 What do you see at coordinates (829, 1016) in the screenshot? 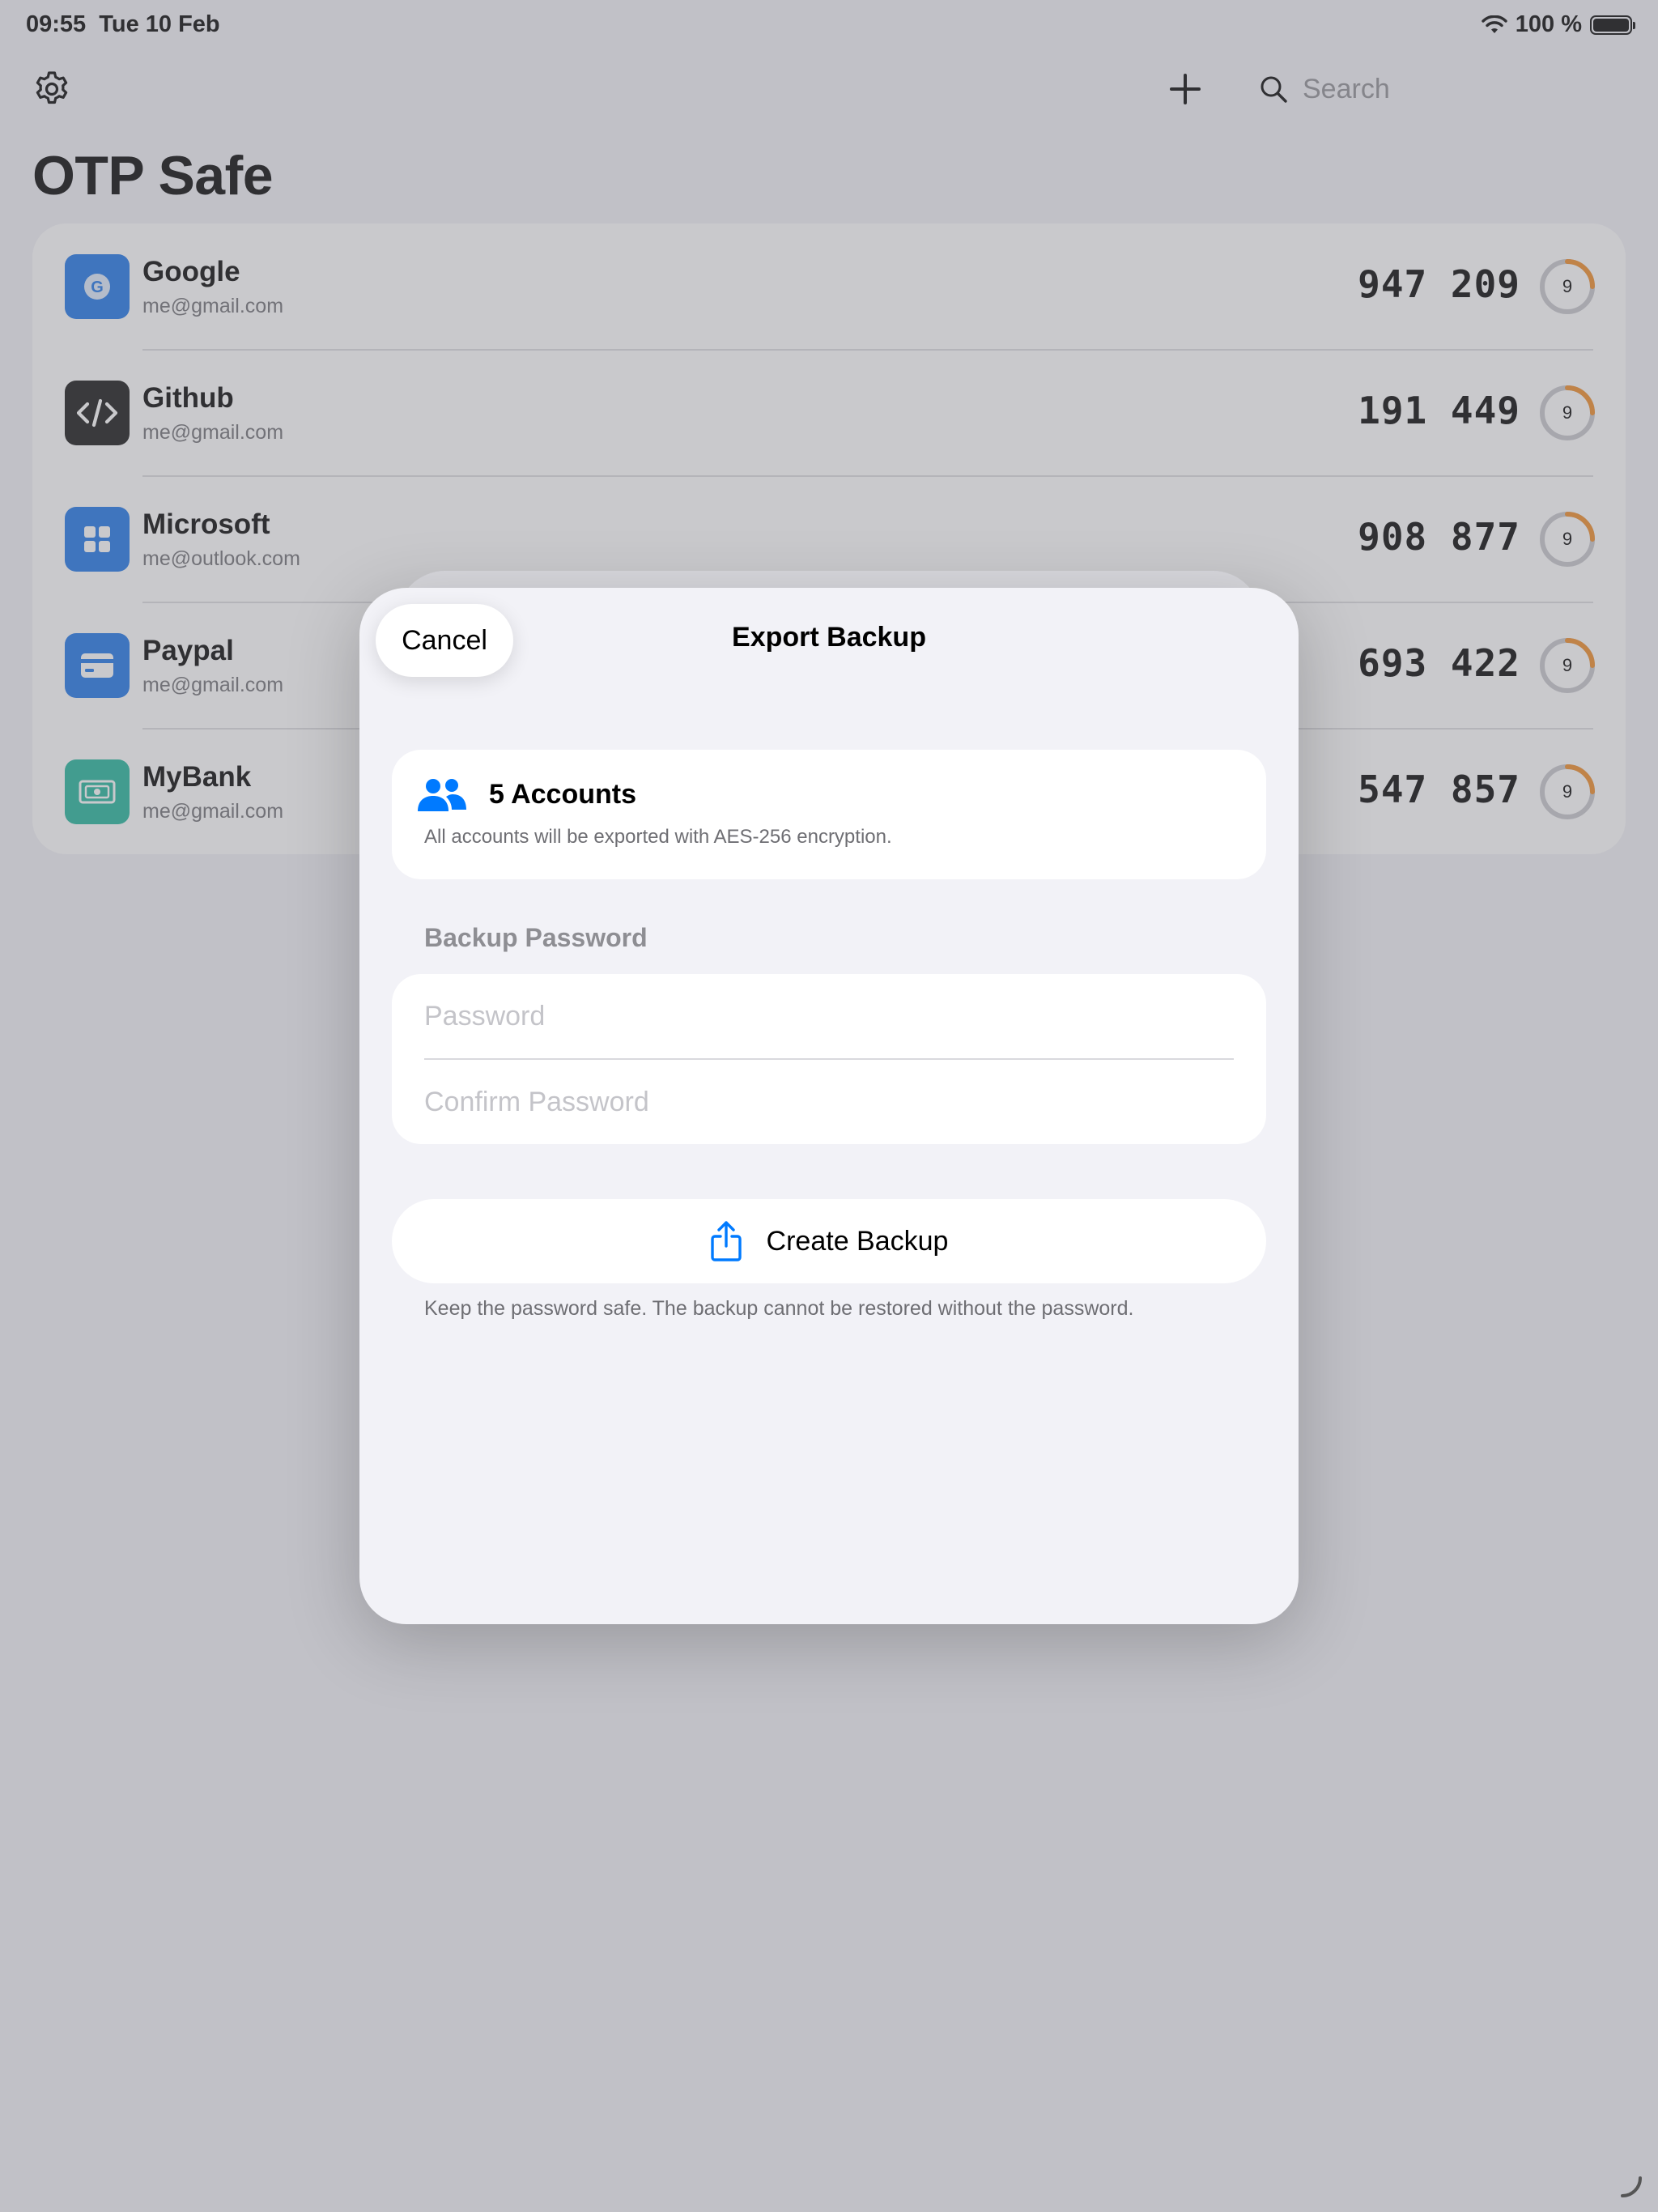
I see `password-field` at bounding box center [829, 1016].